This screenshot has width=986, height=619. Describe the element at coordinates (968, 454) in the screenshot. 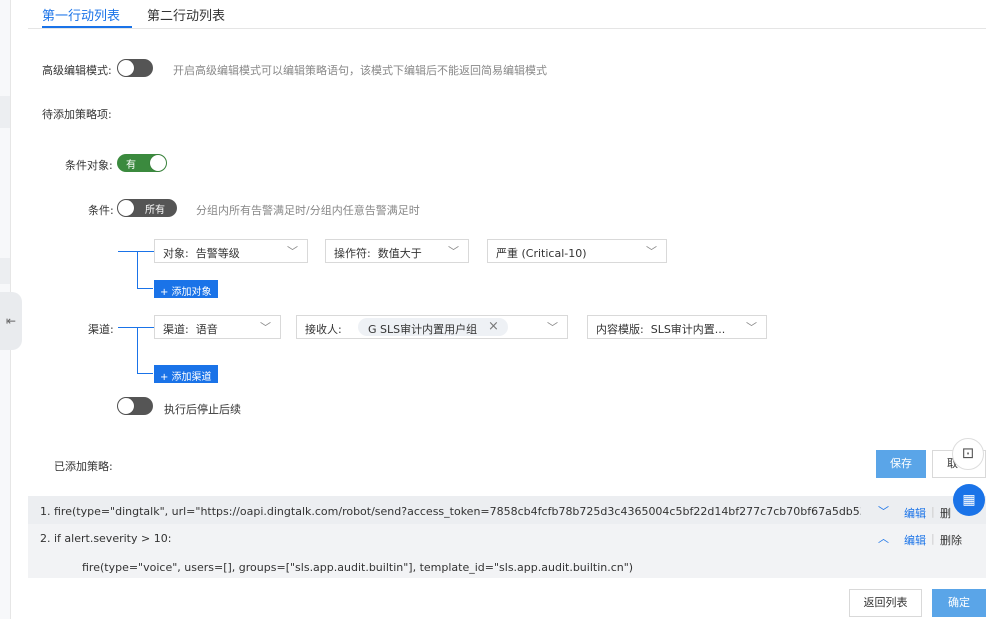

I see `message-icon: ⊡` at that location.